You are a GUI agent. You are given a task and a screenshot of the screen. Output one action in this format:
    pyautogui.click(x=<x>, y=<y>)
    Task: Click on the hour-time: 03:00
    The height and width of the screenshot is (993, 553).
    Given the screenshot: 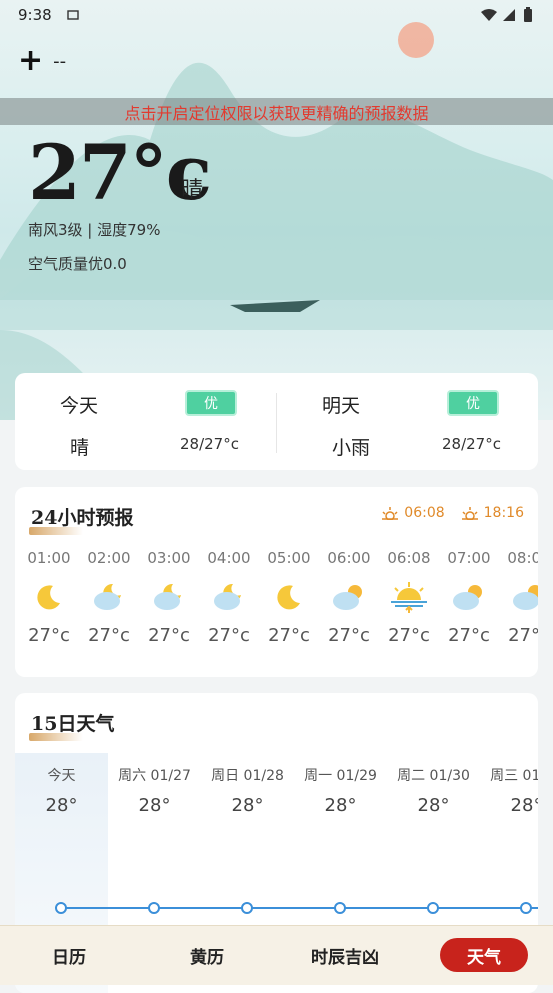 What is the action you would take?
    pyautogui.click(x=169, y=558)
    